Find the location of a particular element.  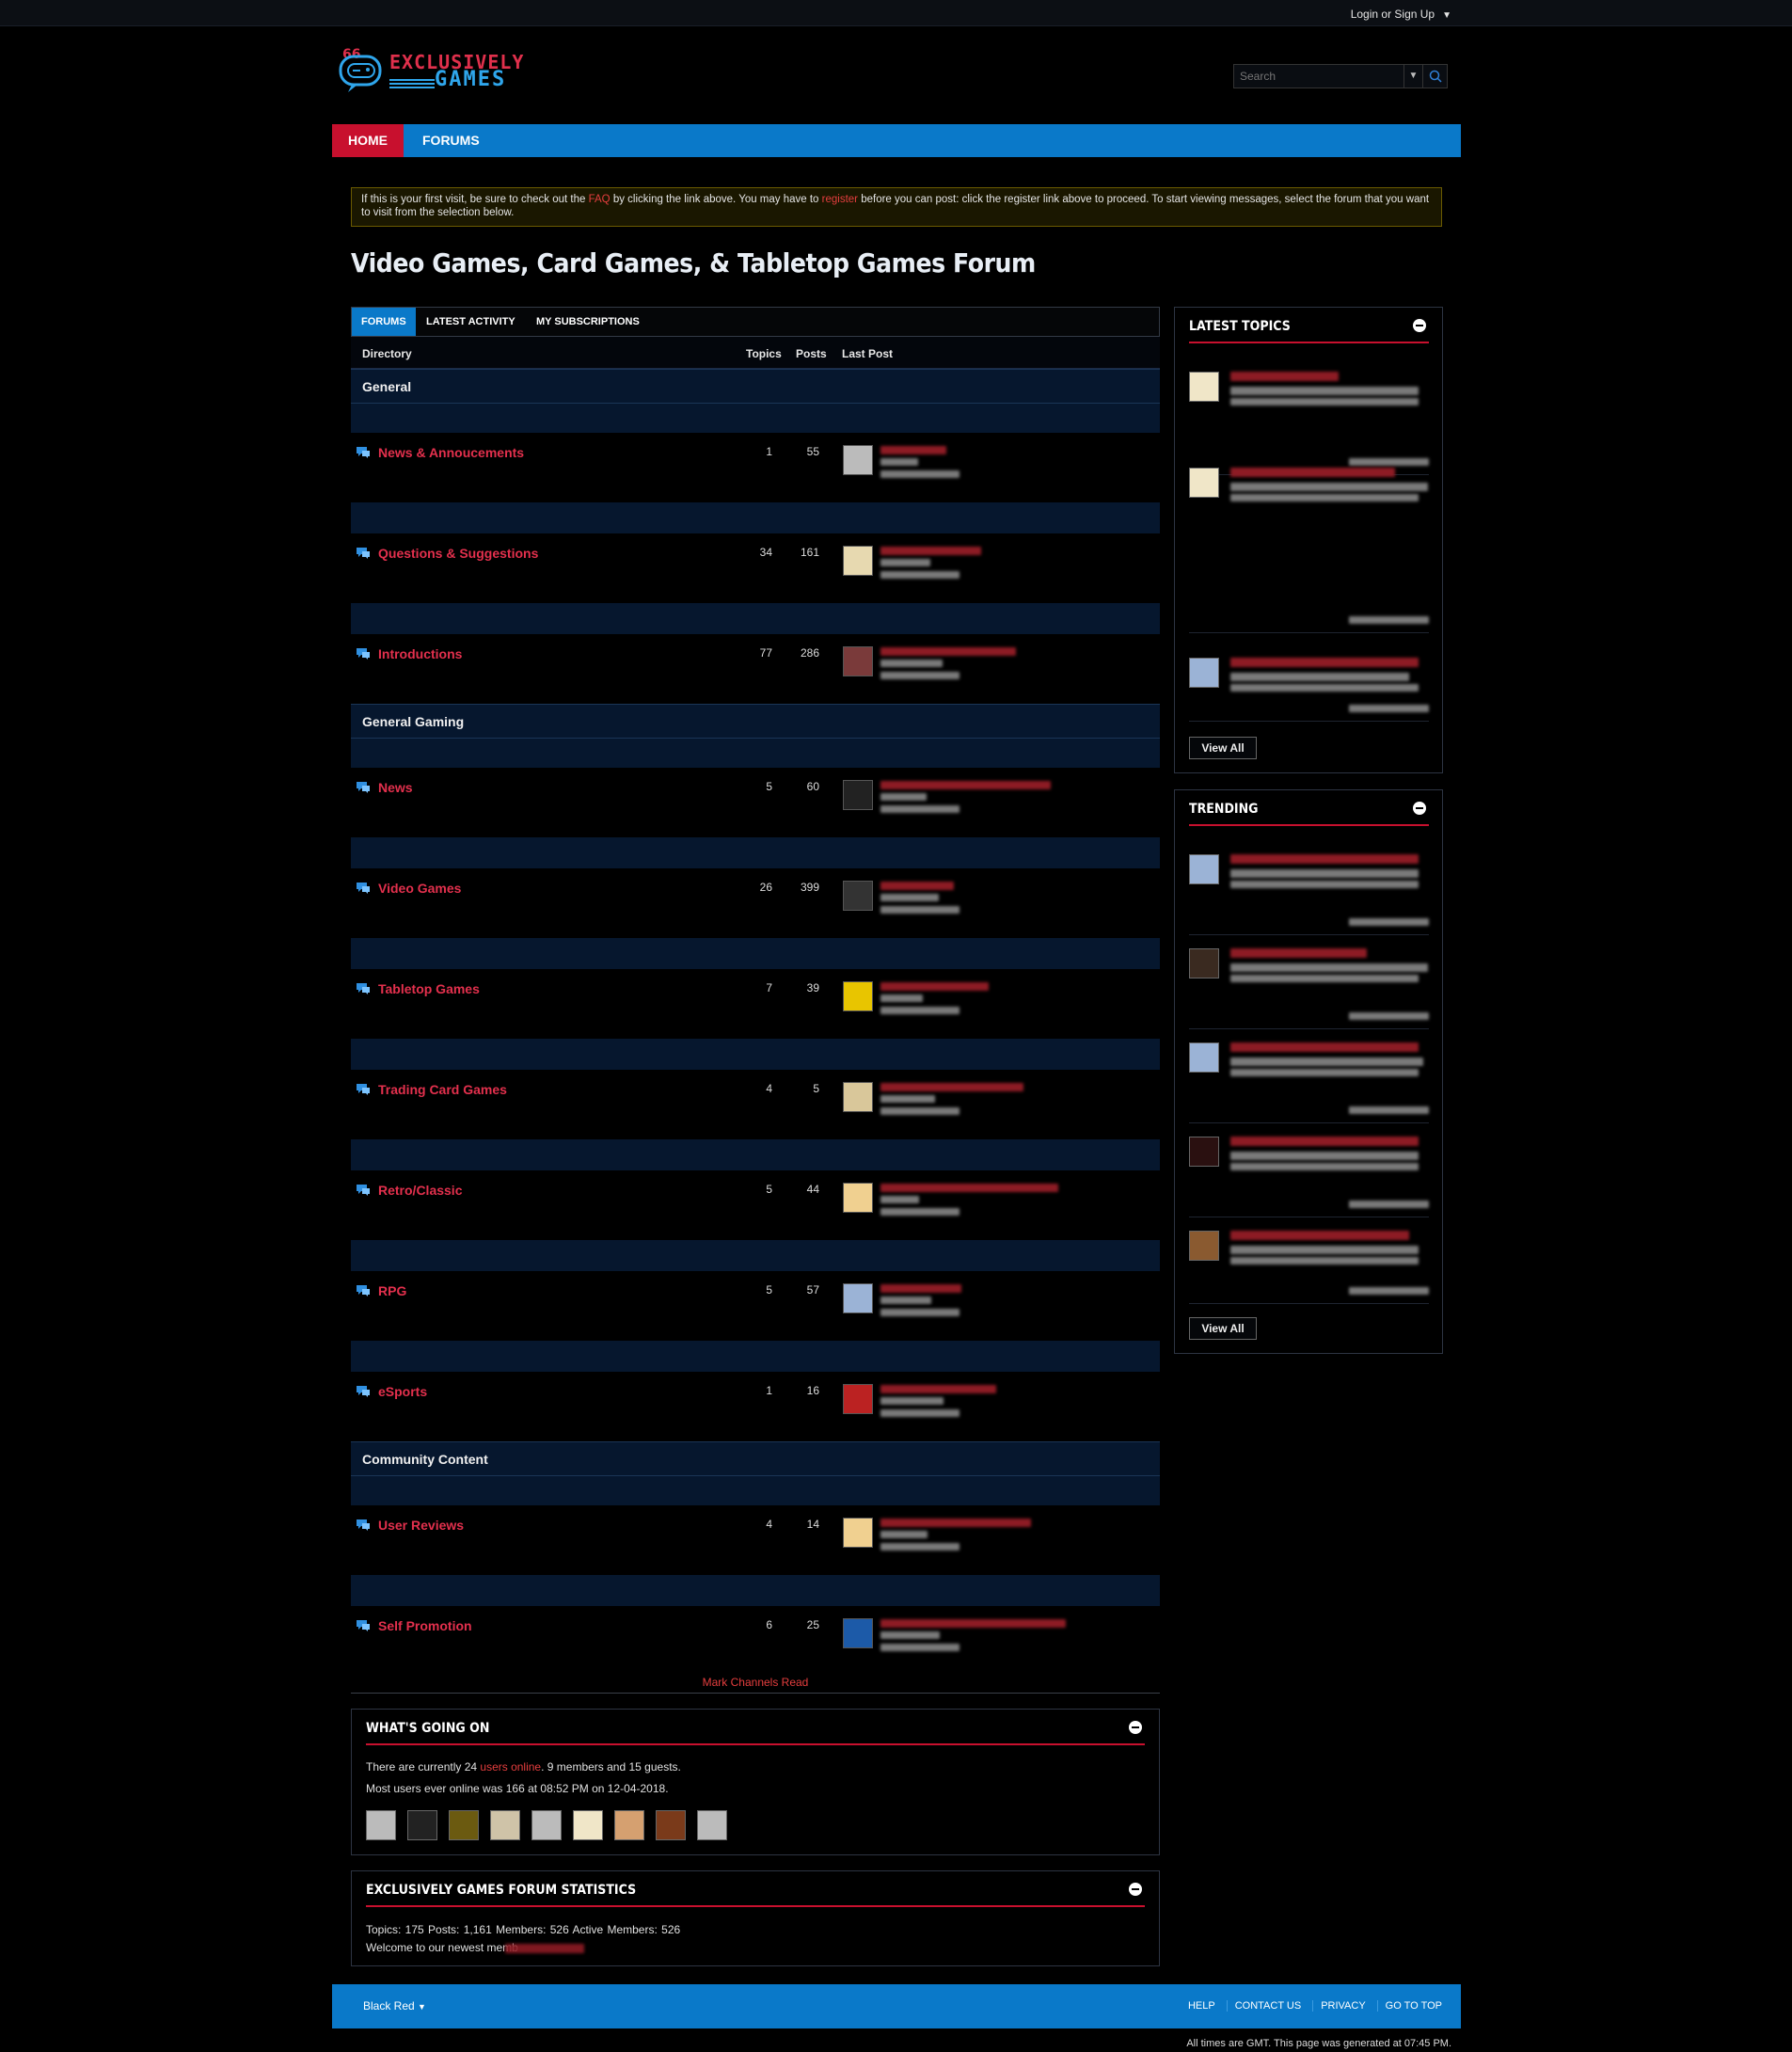

forum-title-link: Video Games is located at coordinates (419, 888).